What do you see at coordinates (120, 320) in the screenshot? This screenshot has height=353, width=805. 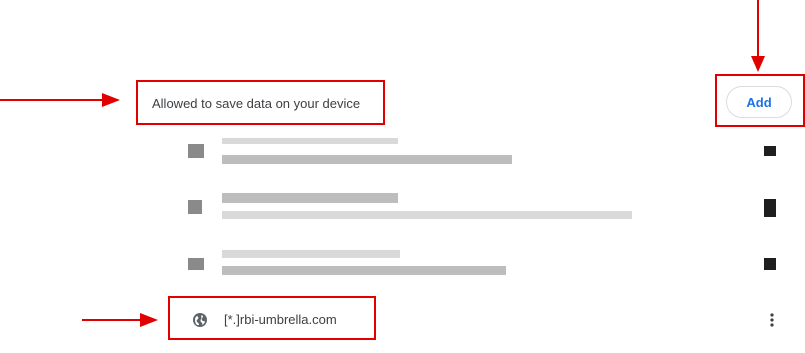 I see `annotation-arrow-site` at bounding box center [120, 320].